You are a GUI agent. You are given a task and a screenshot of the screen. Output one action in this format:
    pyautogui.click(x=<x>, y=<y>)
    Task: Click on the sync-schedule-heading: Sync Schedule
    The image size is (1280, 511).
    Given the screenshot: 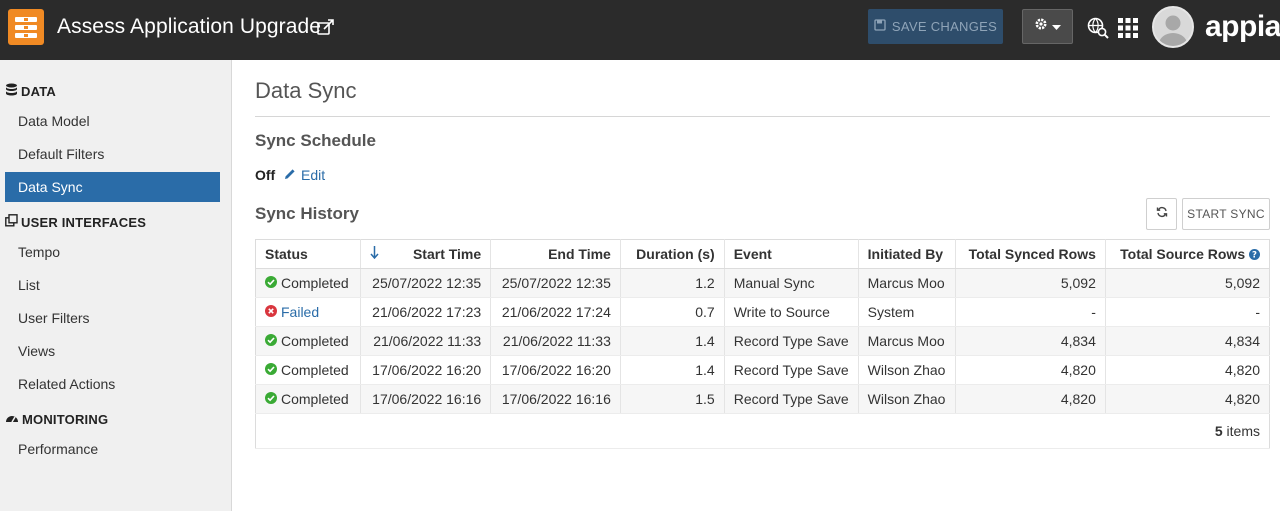 What is the action you would take?
    pyautogui.click(x=315, y=140)
    